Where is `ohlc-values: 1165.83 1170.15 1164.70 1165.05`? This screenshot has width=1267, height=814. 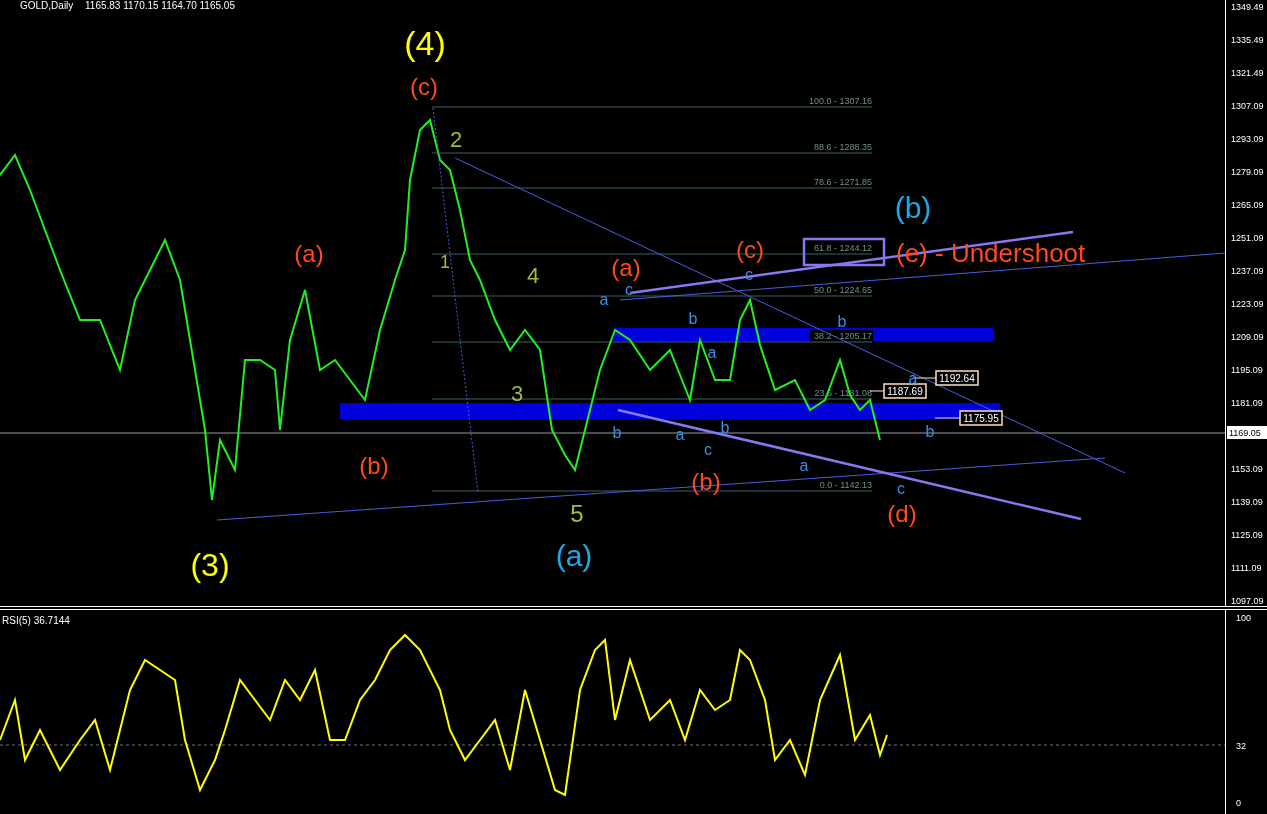 ohlc-values: 1165.83 1170.15 1164.70 1165.05 is located at coordinates (160, 5).